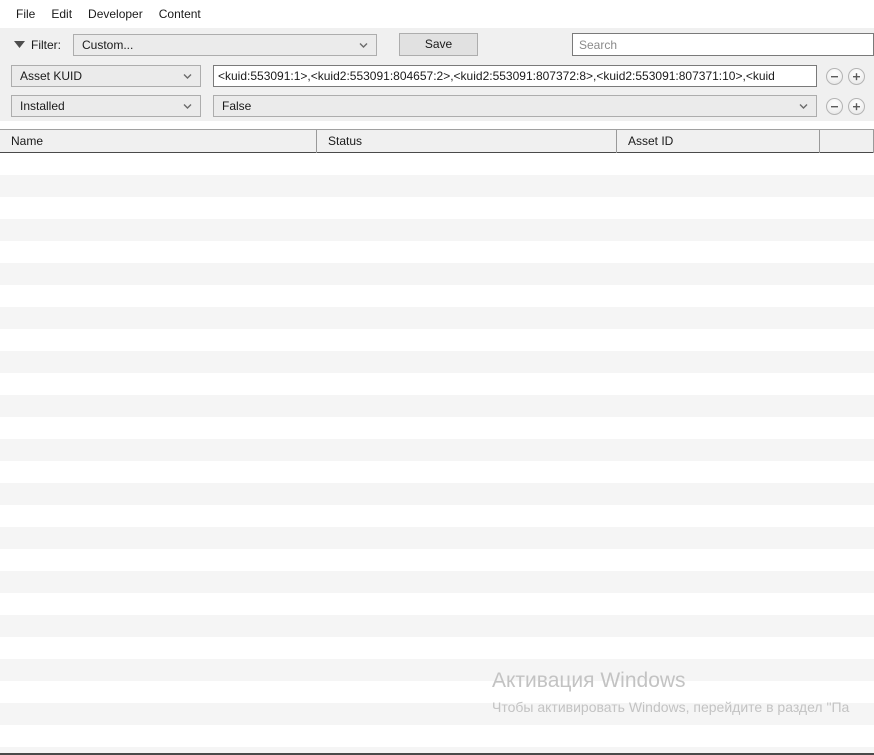  I want to click on criteria-field-combo-1: Asset KUID, so click(106, 76).